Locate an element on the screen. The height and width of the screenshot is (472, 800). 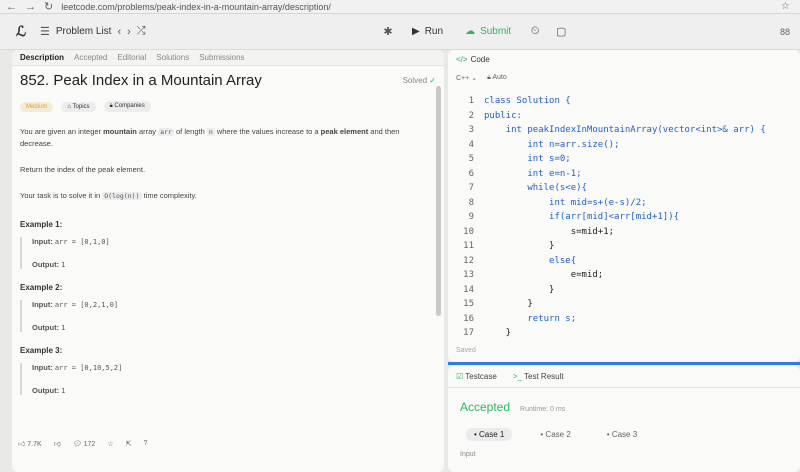
problem-stats-bar: 👍︎ 7.7K 👎︎ 💬︎ 172 ☆ ⇱ ? is located at coordinates (82, 443).